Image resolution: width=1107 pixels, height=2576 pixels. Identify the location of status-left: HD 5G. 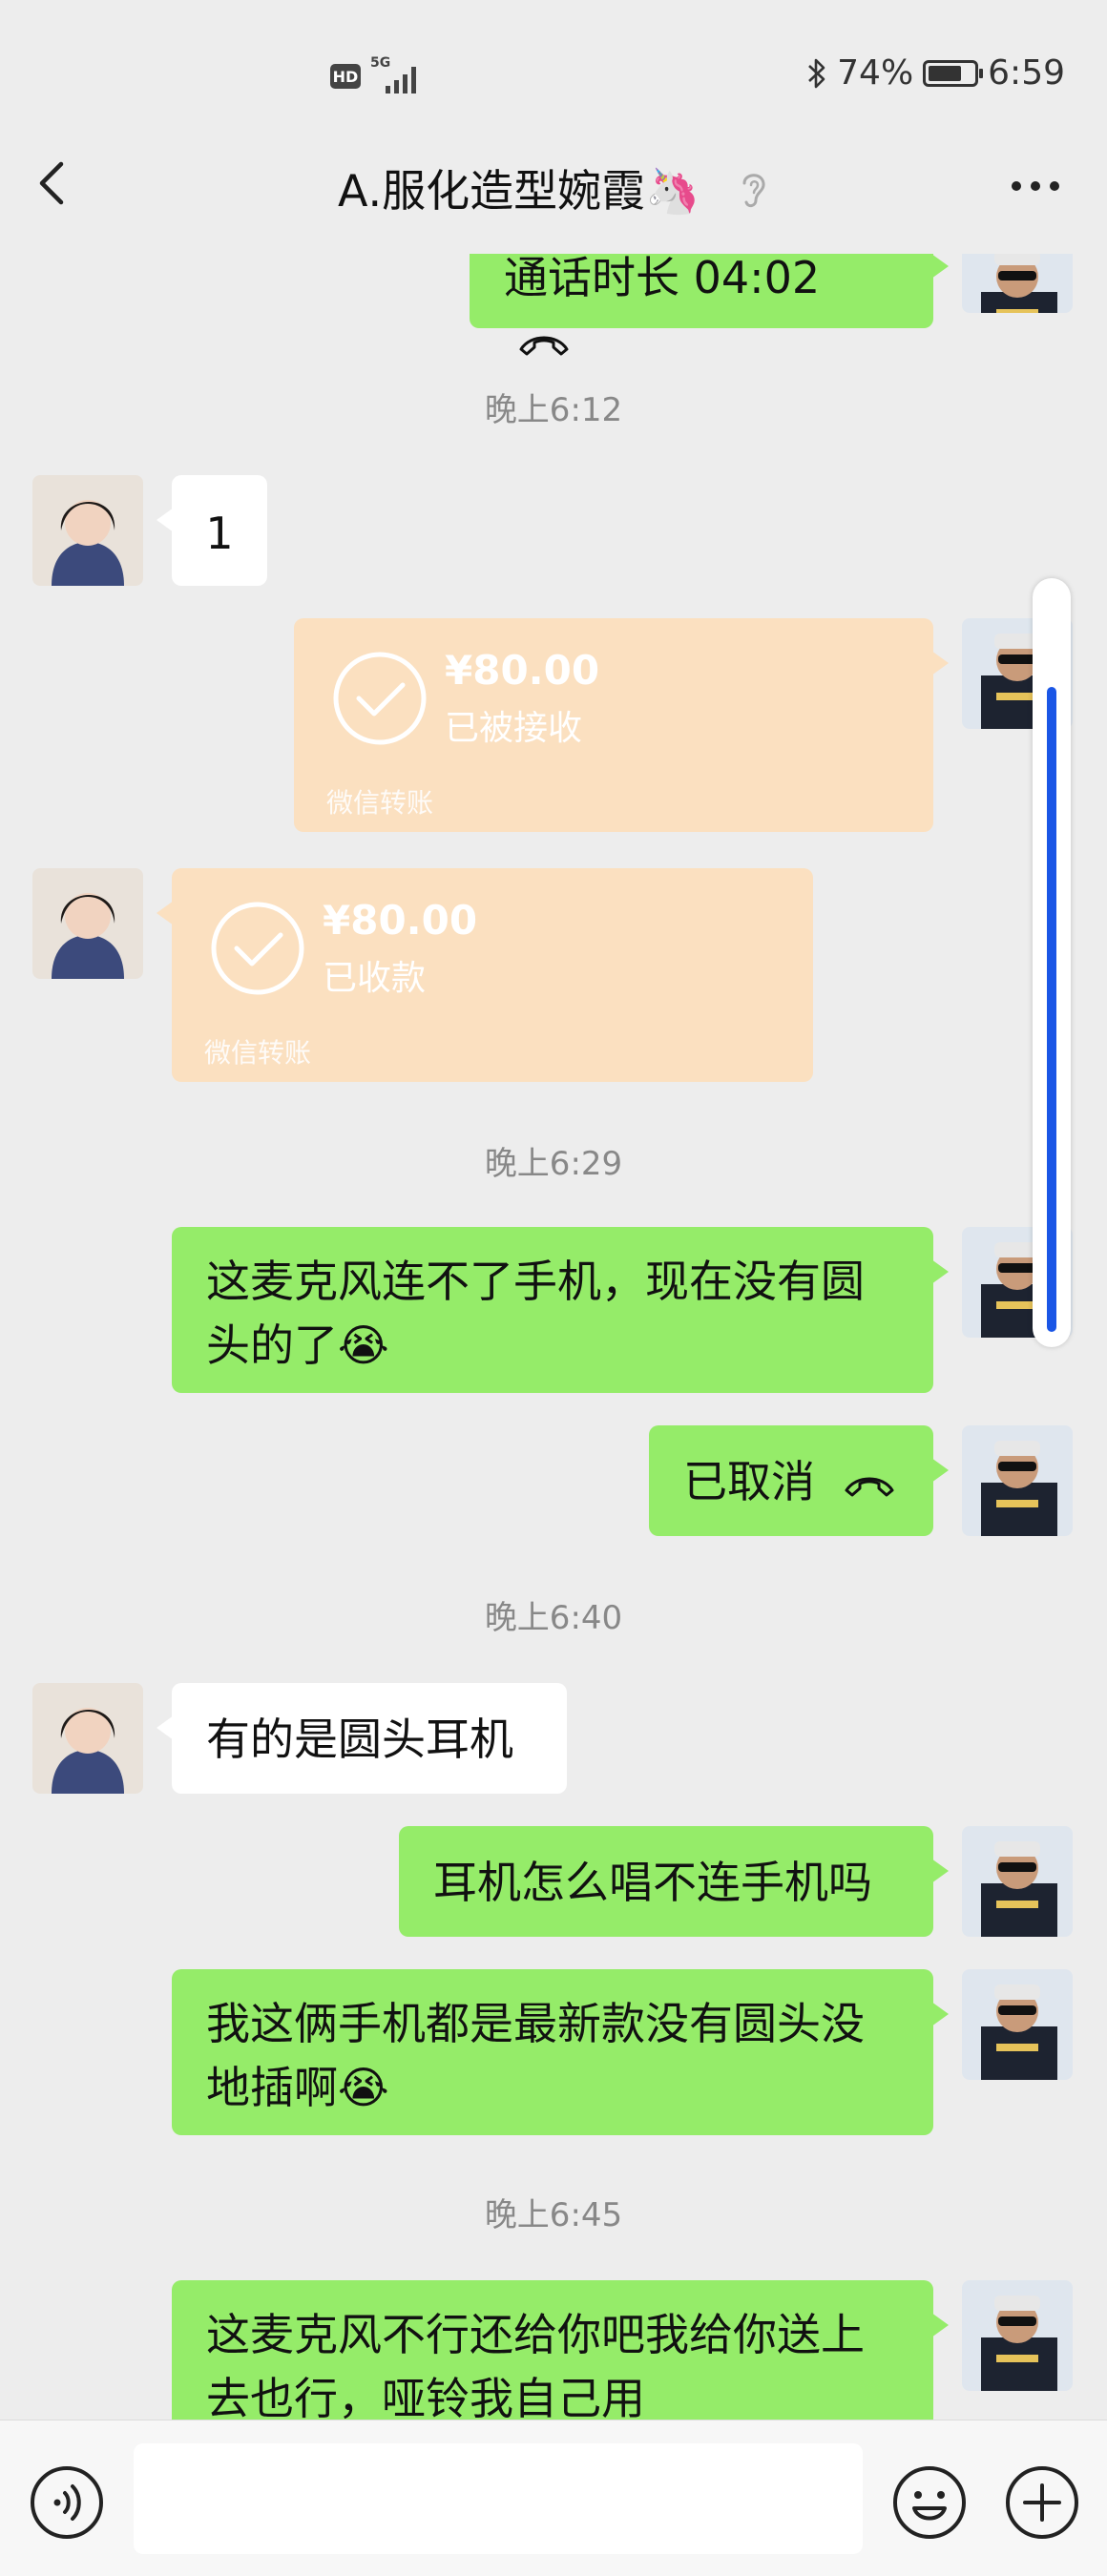
(377, 75).